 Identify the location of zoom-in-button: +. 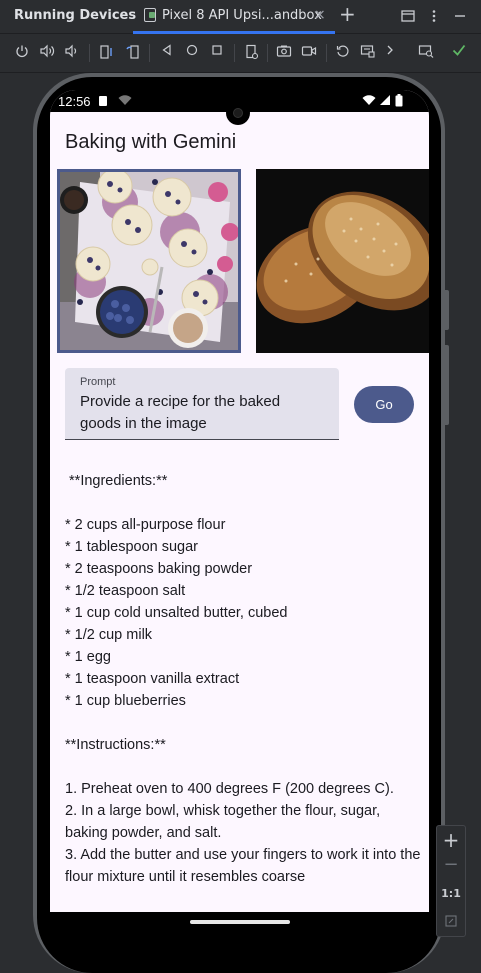
(451, 840).